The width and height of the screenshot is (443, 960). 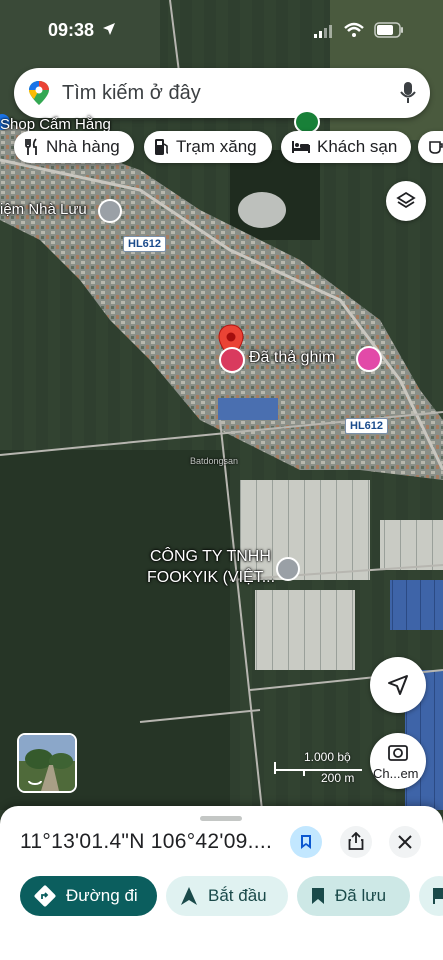 I want to click on share-button, so click(x=356, y=842).